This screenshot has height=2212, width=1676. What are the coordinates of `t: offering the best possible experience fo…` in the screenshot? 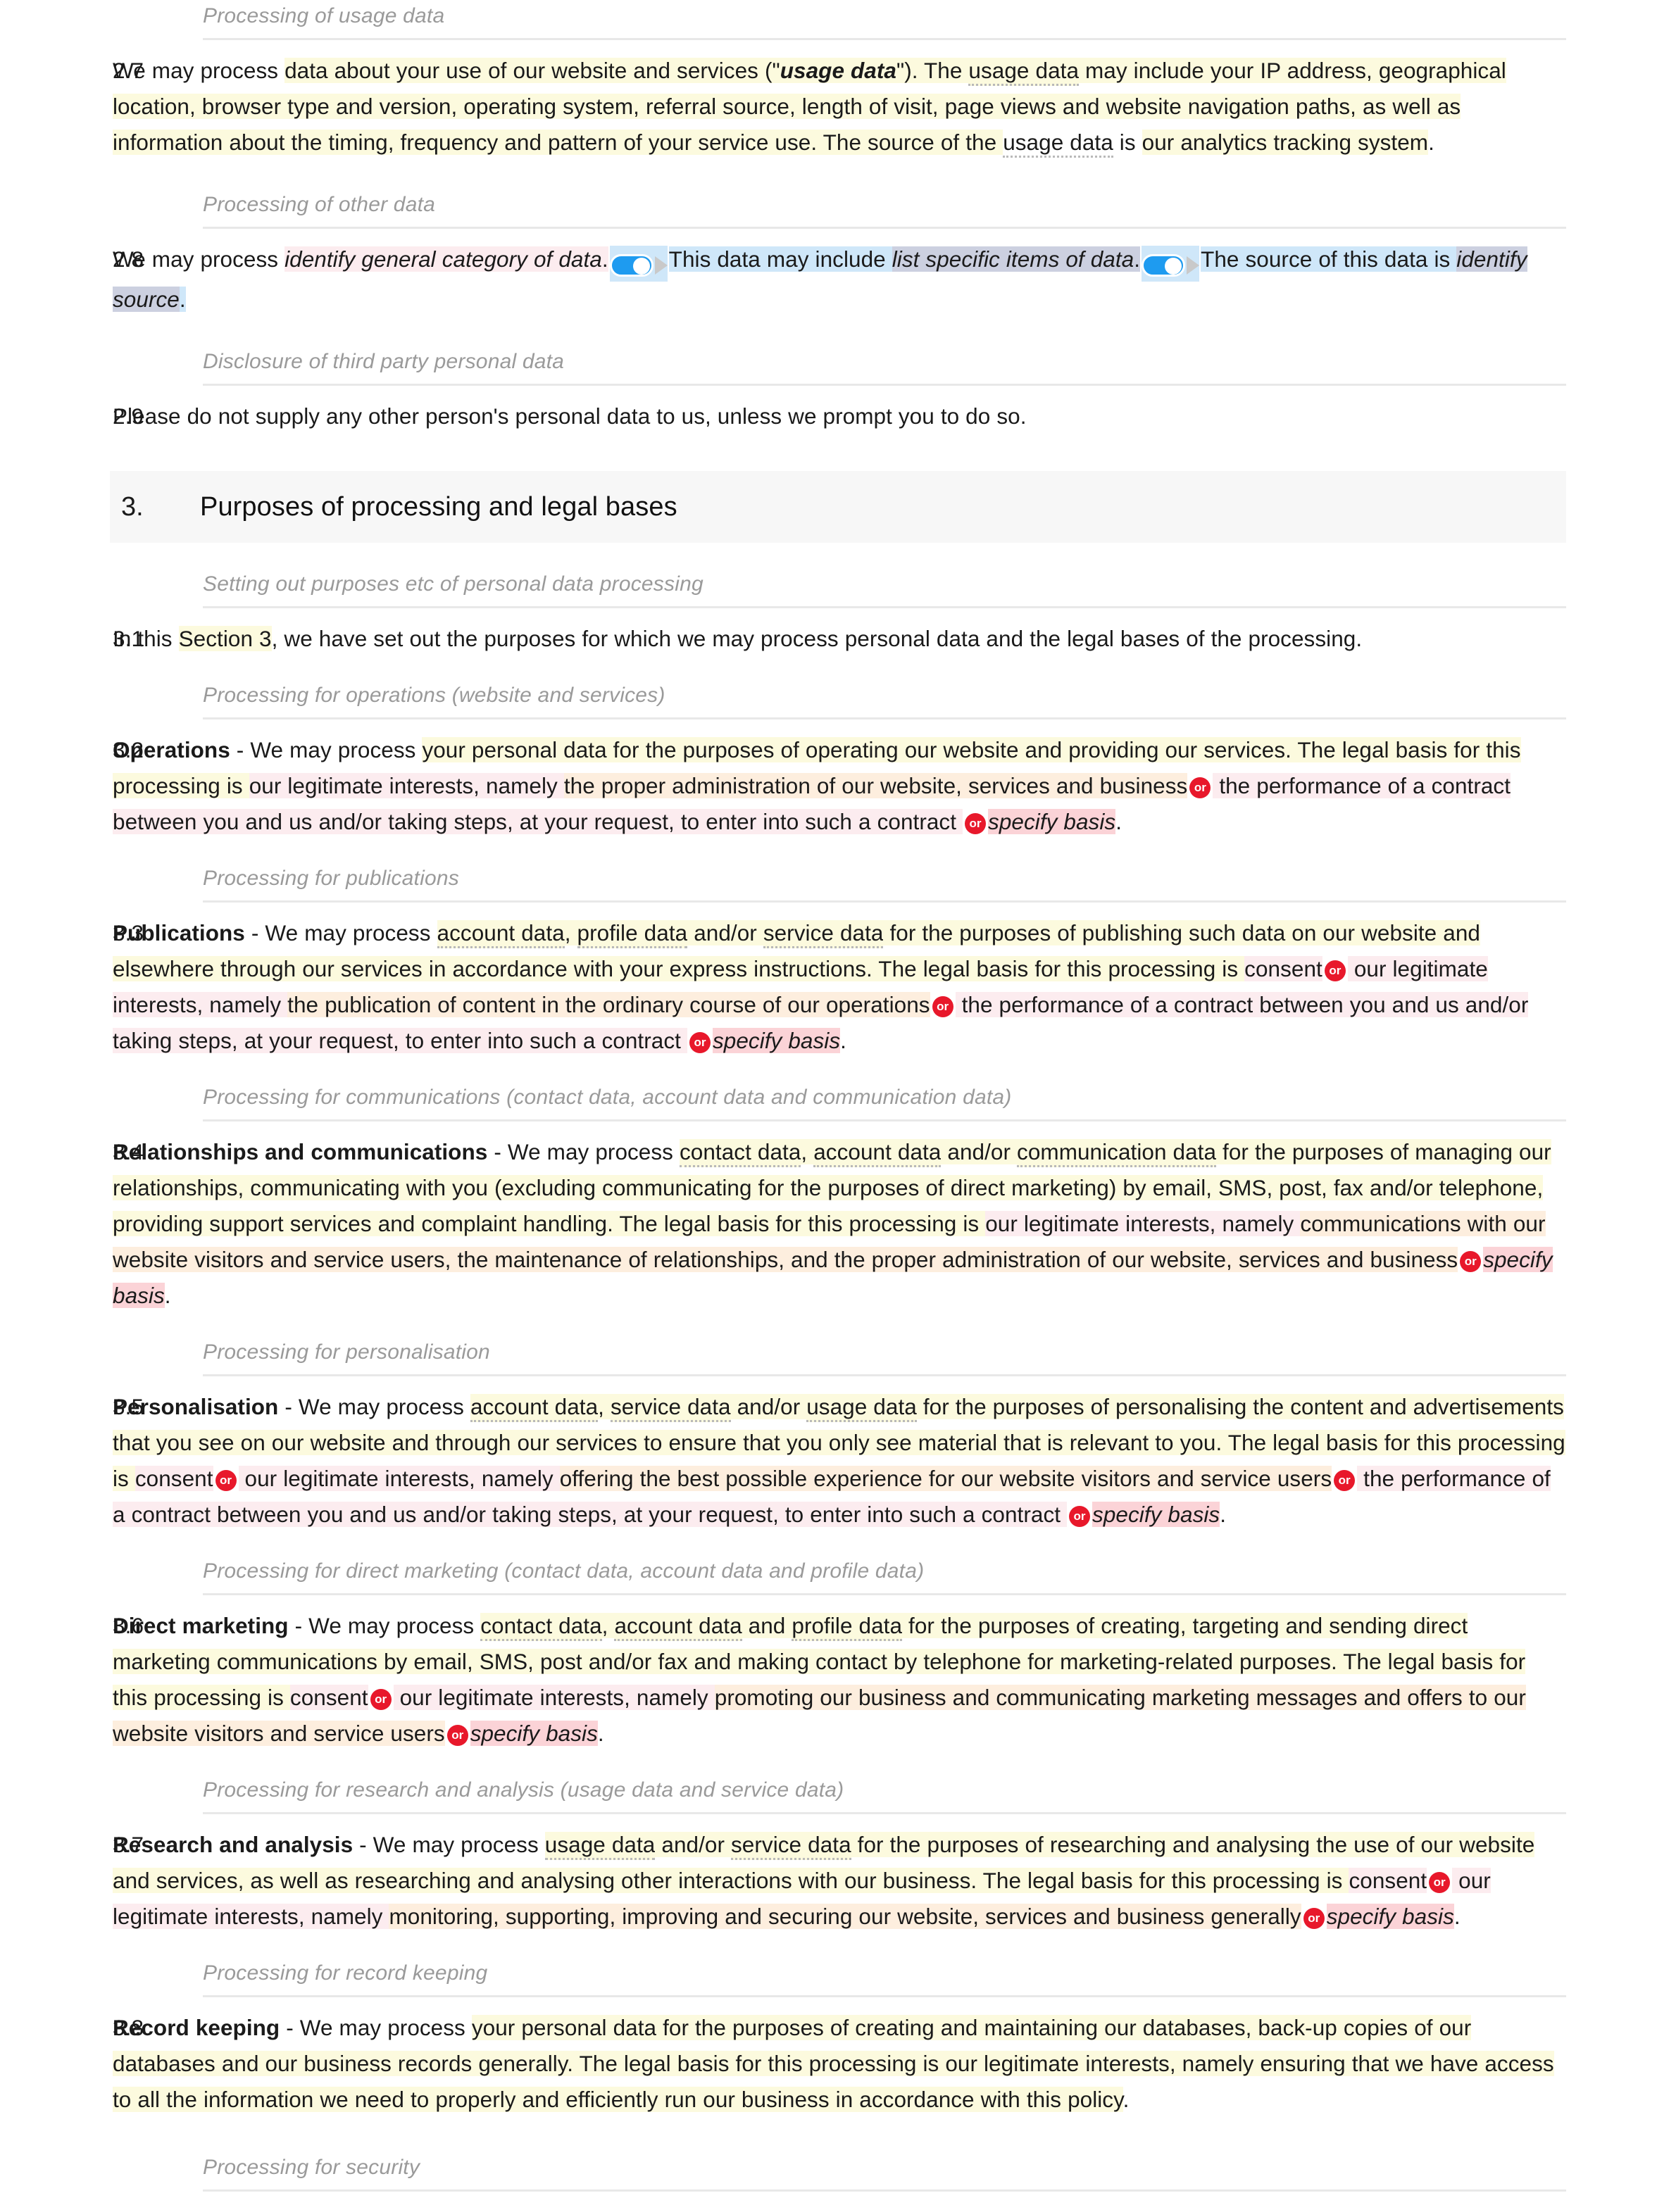 It's located at (946, 1478).